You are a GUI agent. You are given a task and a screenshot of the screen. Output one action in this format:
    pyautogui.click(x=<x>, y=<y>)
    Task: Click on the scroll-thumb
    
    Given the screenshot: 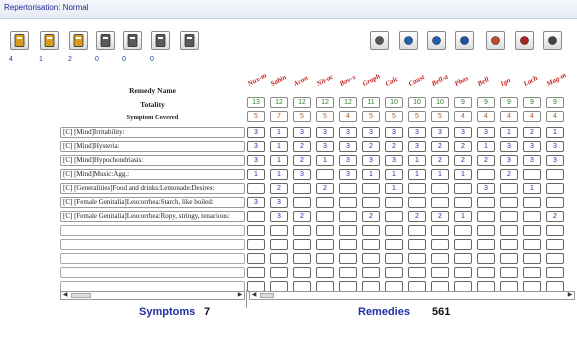 What is the action you would take?
    pyautogui.click(x=267, y=295)
    